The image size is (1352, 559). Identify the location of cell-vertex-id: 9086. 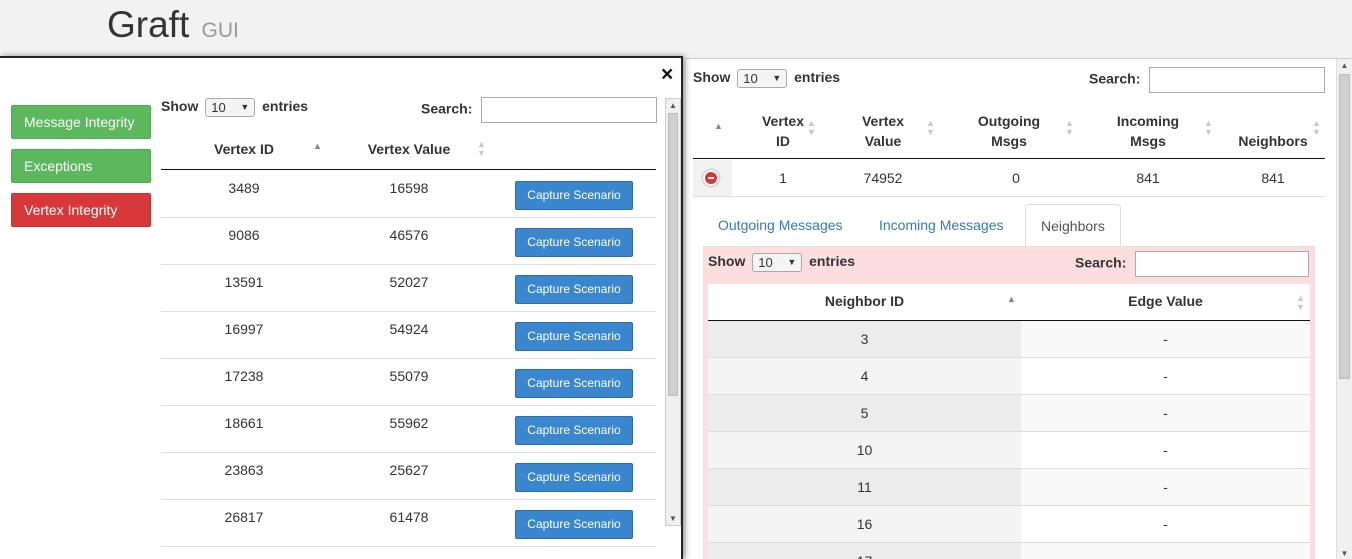
(244, 235).